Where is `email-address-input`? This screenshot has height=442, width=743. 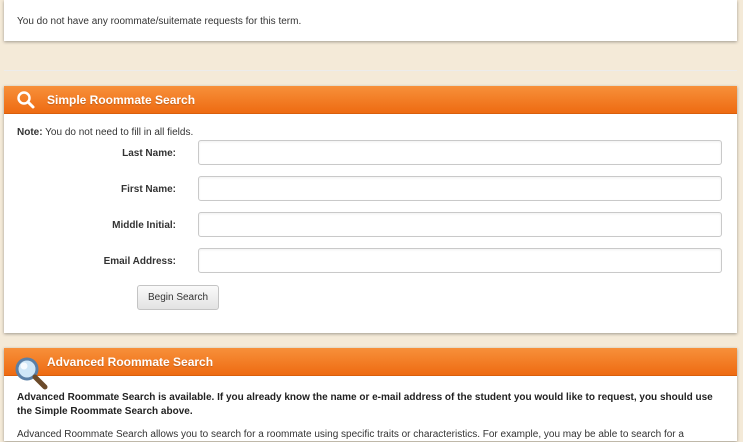
email-address-input is located at coordinates (460, 260).